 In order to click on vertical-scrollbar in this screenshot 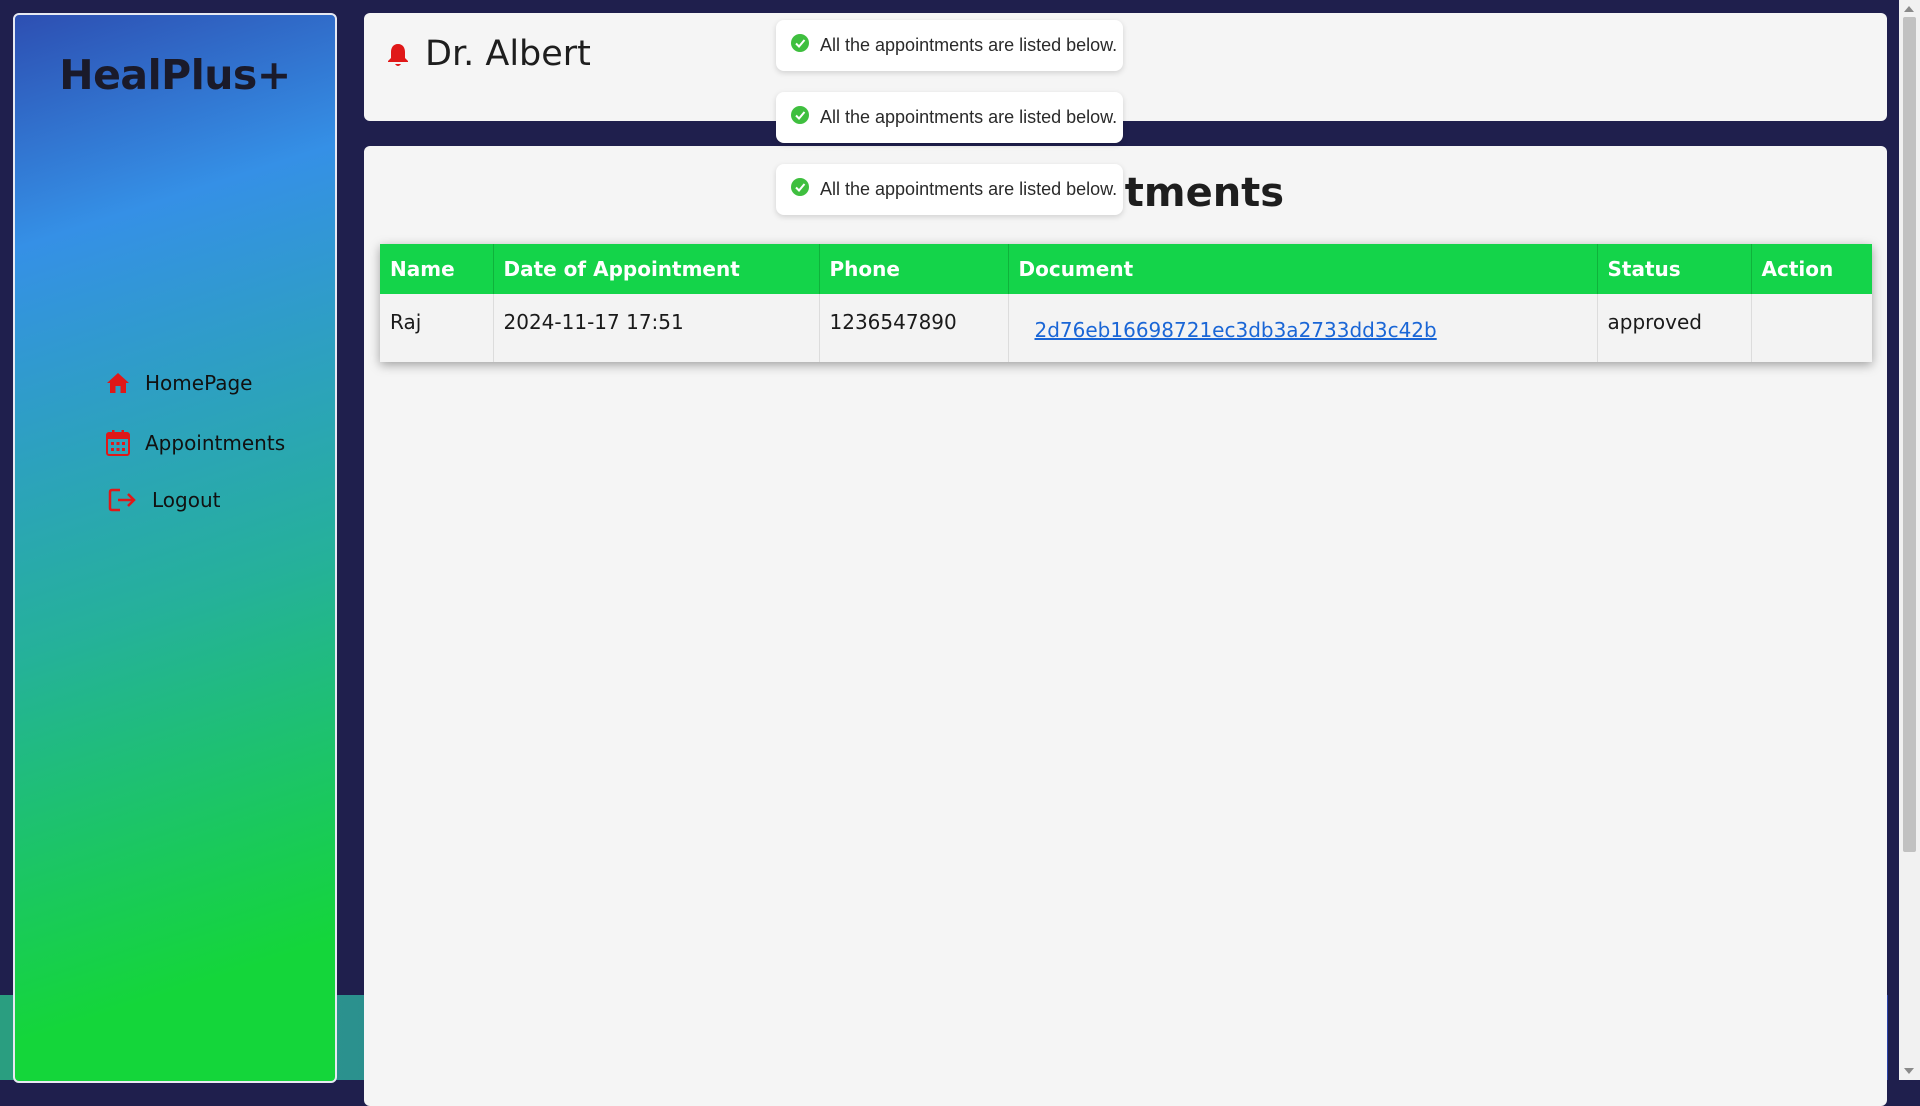, I will do `click(1909, 540)`.